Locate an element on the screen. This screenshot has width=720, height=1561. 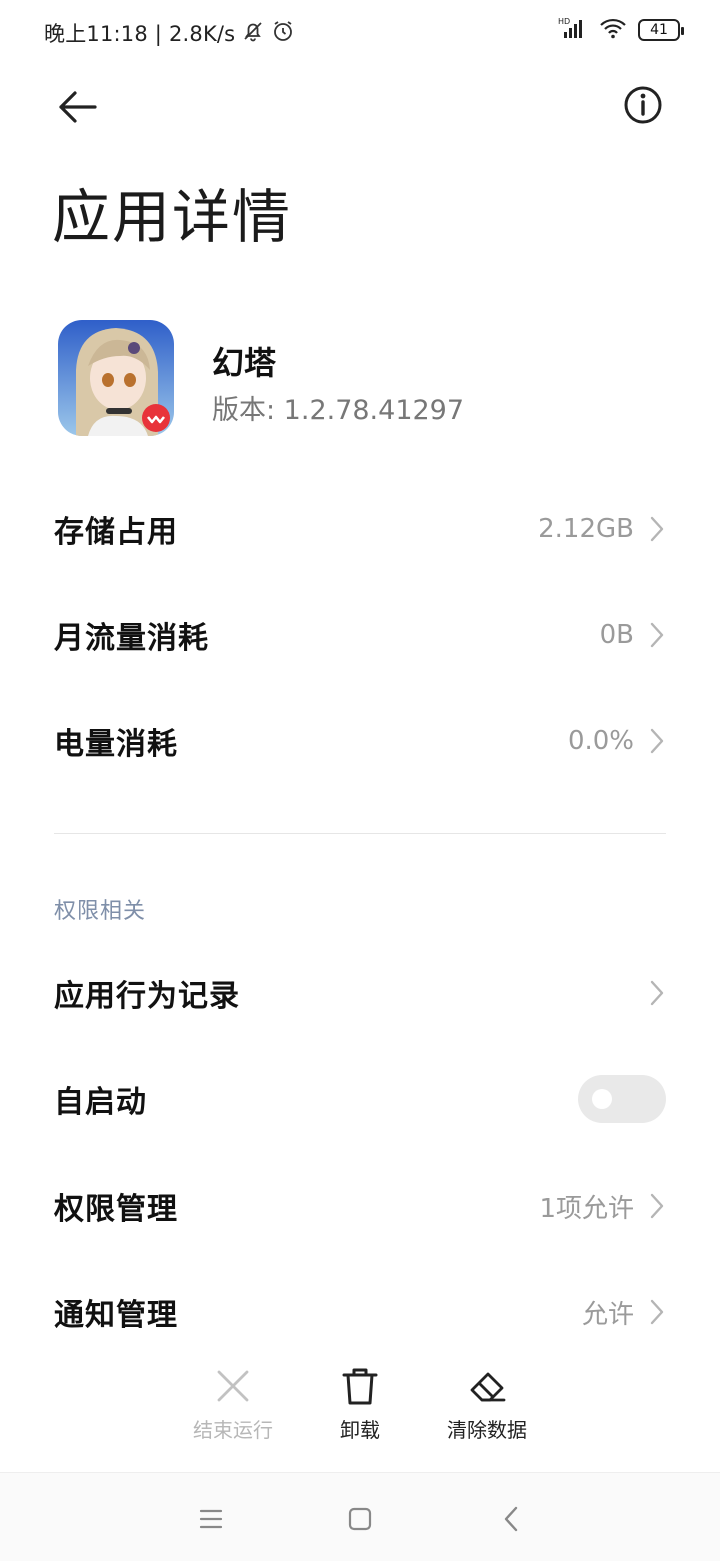
trash-icon is located at coordinates (360, 1386).